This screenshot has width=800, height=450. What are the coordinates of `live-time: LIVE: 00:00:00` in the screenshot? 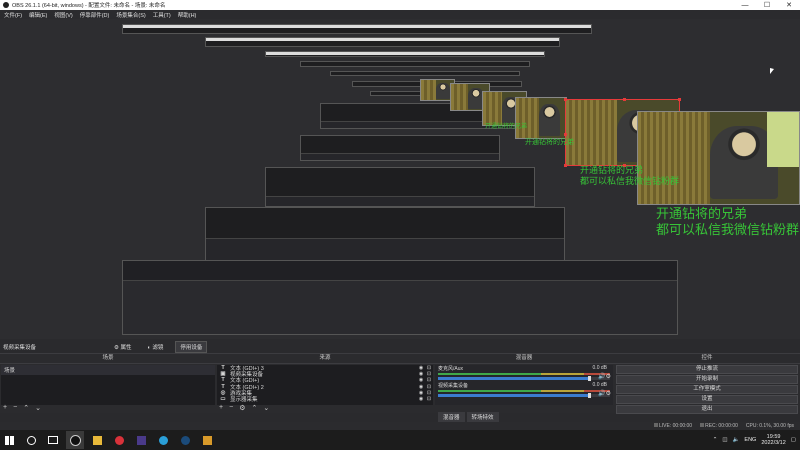 It's located at (676, 426).